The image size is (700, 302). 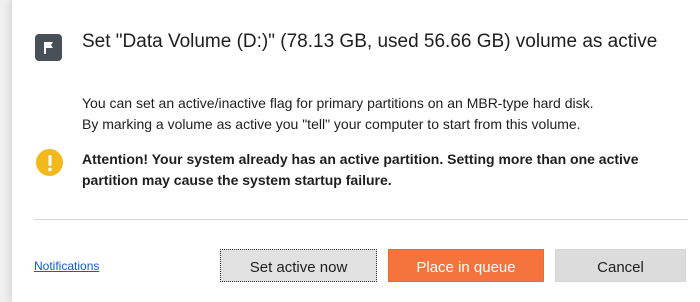 I want to click on flag-icon, so click(x=48, y=47).